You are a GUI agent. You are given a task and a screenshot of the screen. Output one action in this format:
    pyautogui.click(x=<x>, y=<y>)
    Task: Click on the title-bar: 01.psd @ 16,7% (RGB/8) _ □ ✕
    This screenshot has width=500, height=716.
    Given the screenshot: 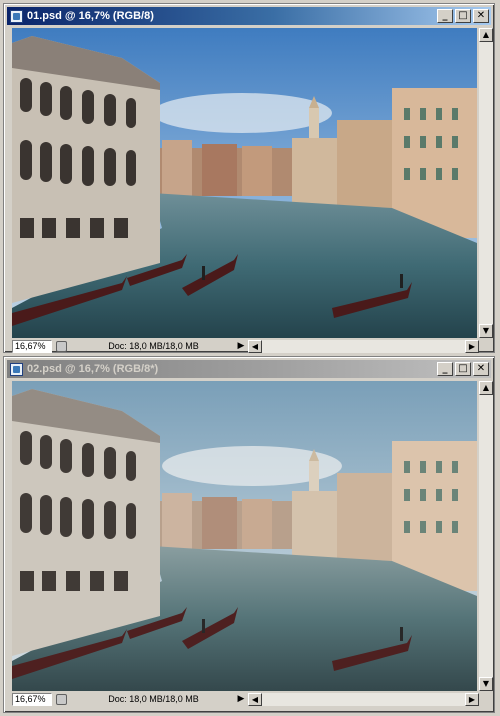 What is the action you would take?
    pyautogui.click(x=249, y=16)
    